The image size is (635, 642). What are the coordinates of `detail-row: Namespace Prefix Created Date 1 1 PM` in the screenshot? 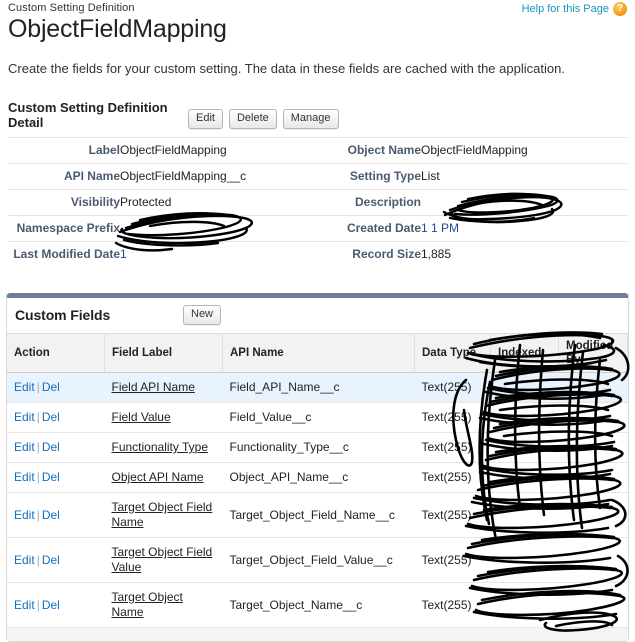 It's located at (317, 228).